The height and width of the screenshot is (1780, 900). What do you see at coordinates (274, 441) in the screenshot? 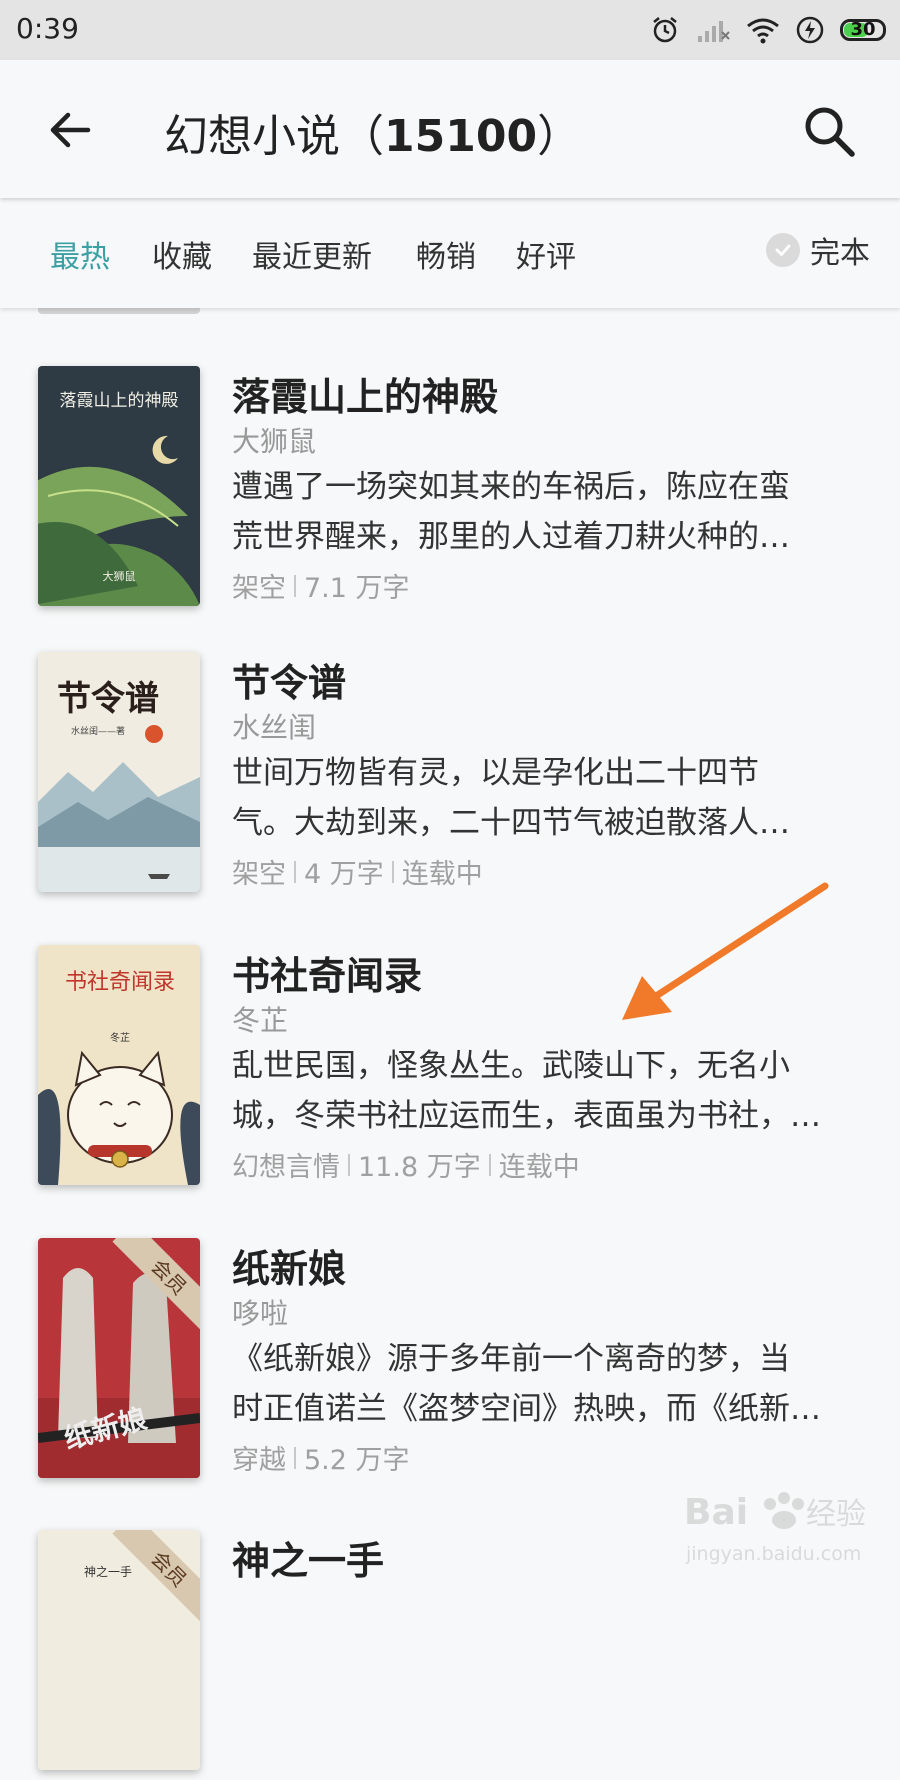
I see `book-author: 大狮鼠` at bounding box center [274, 441].